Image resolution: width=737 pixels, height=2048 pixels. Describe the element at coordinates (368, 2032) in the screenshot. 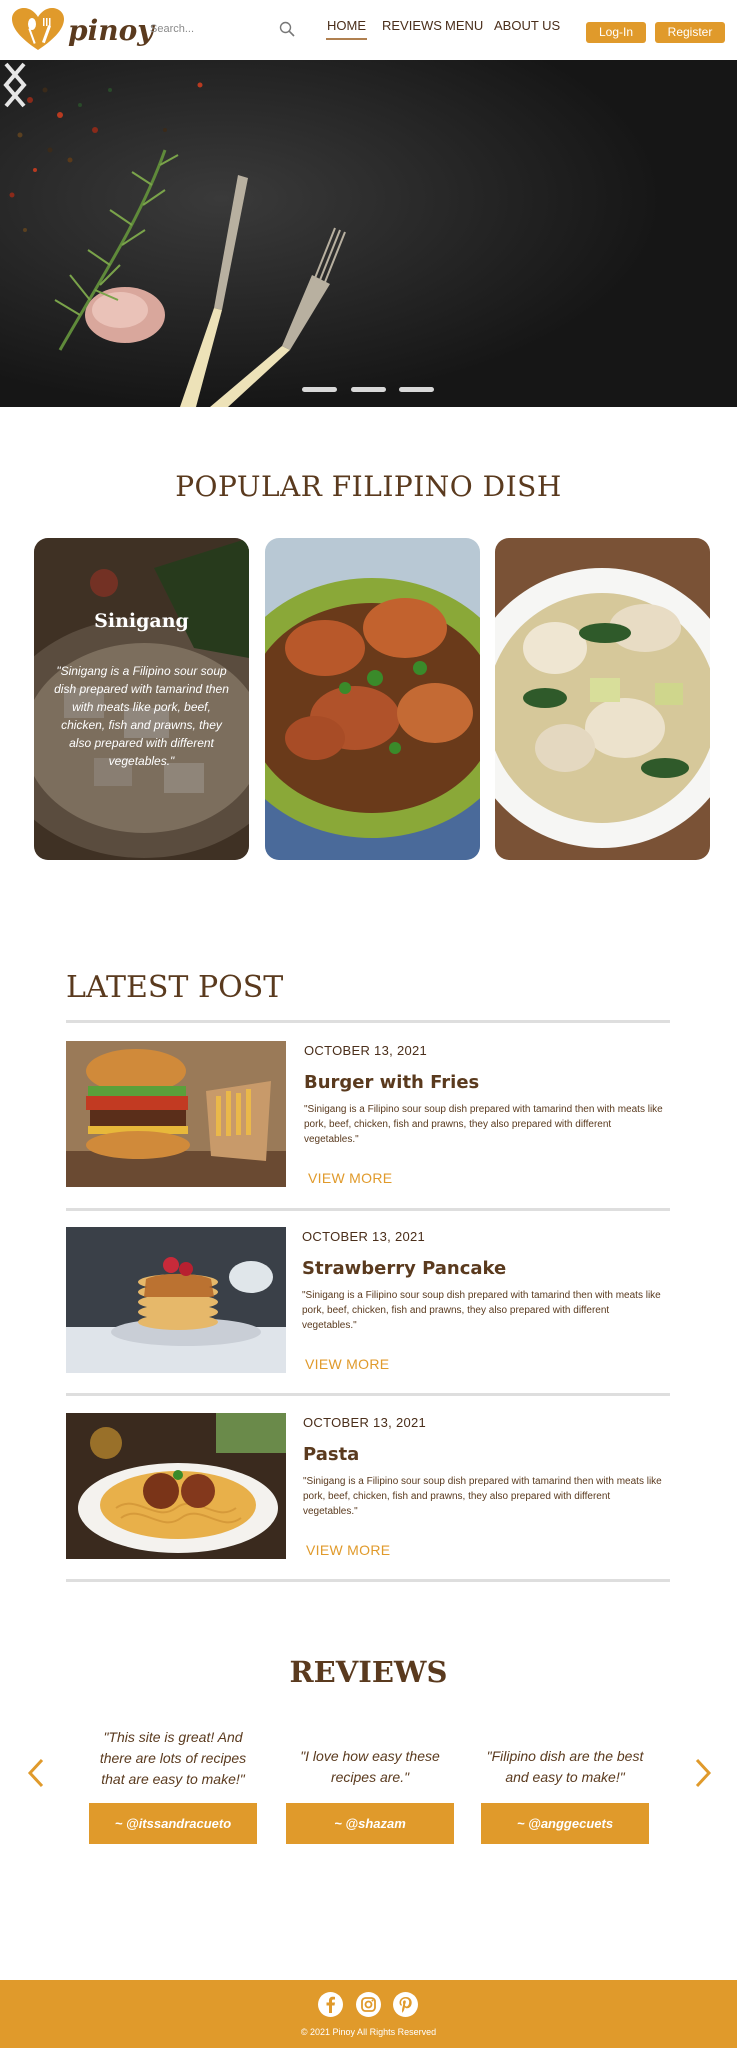

I see `copyright-text: © 2021 Pinoy All Rights Reserved` at that location.